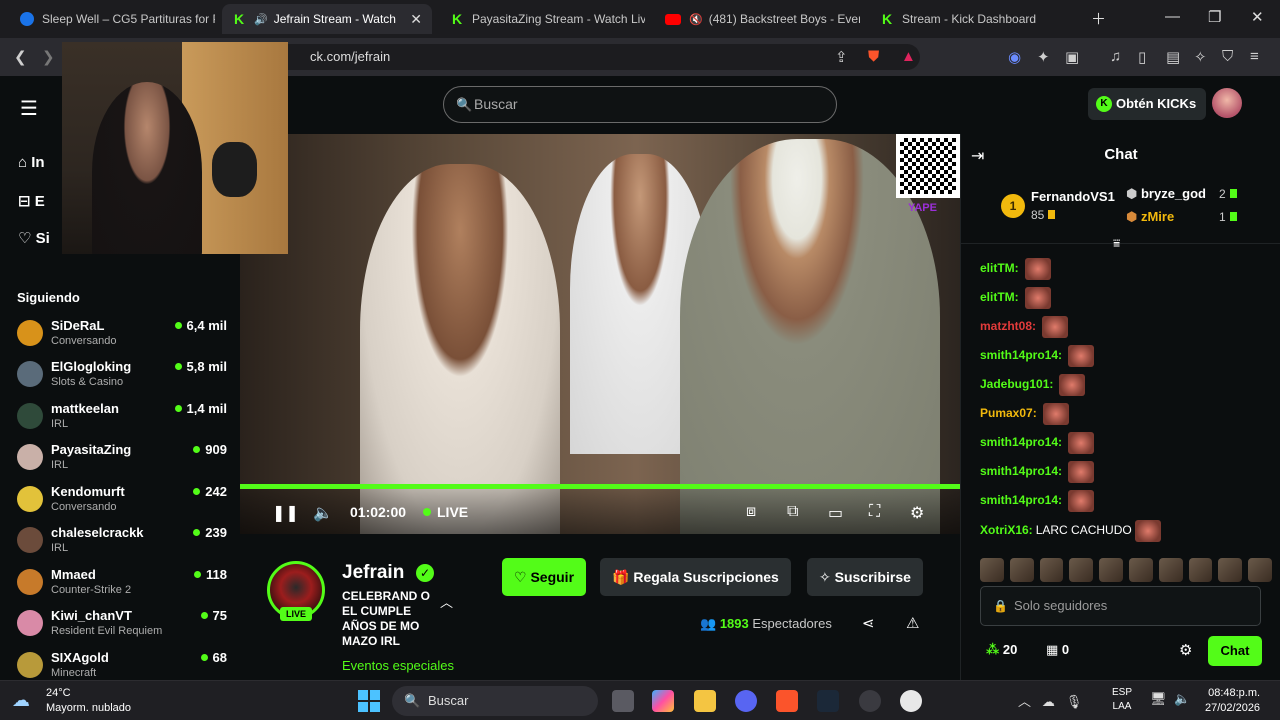  I want to click on brave-browser-icon, so click(787, 701).